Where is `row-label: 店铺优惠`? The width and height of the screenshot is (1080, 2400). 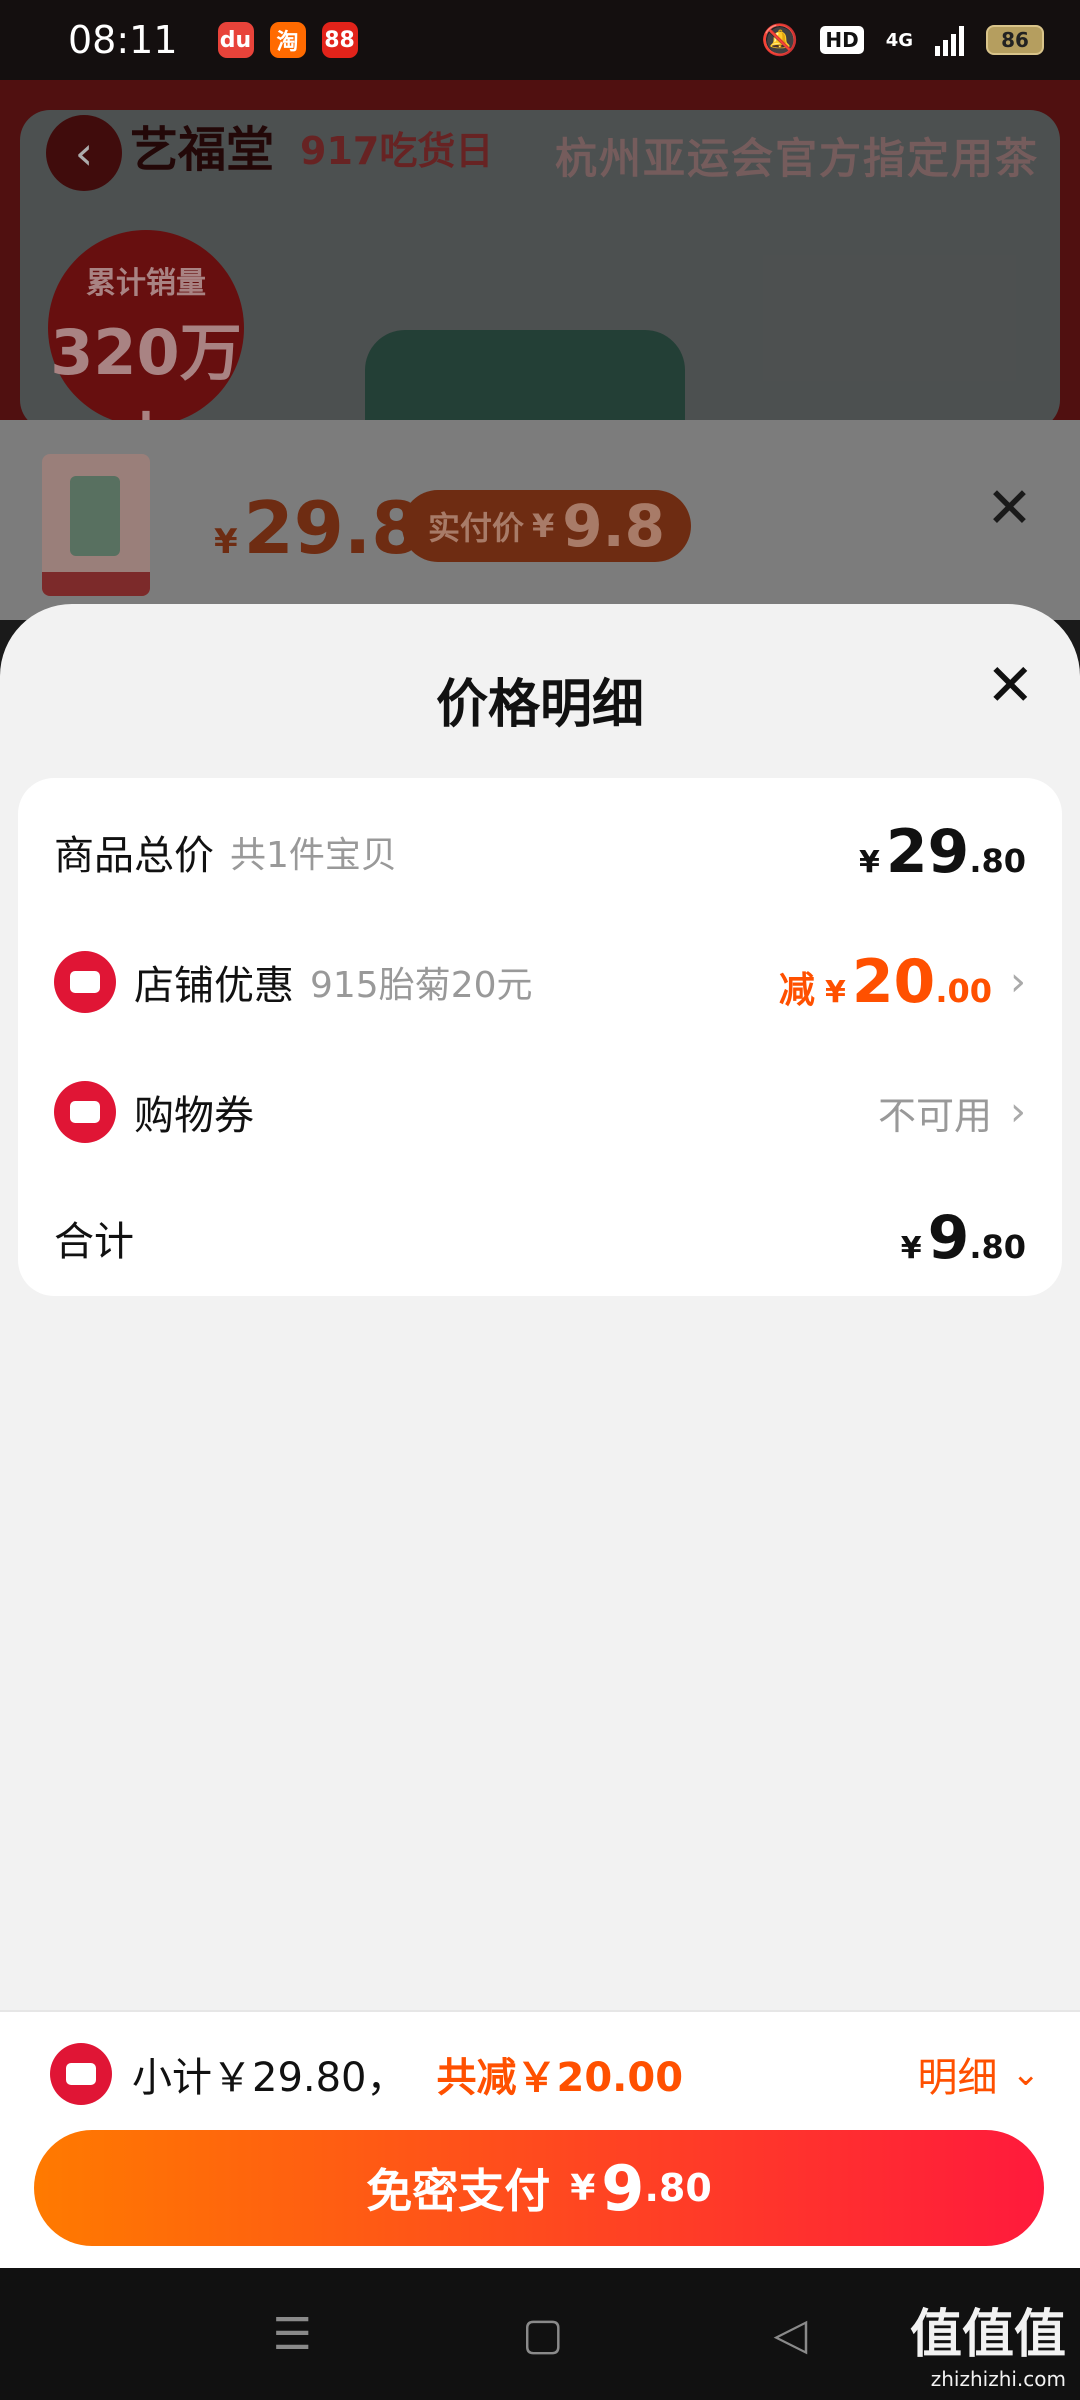 row-label: 店铺优惠 is located at coordinates (214, 986).